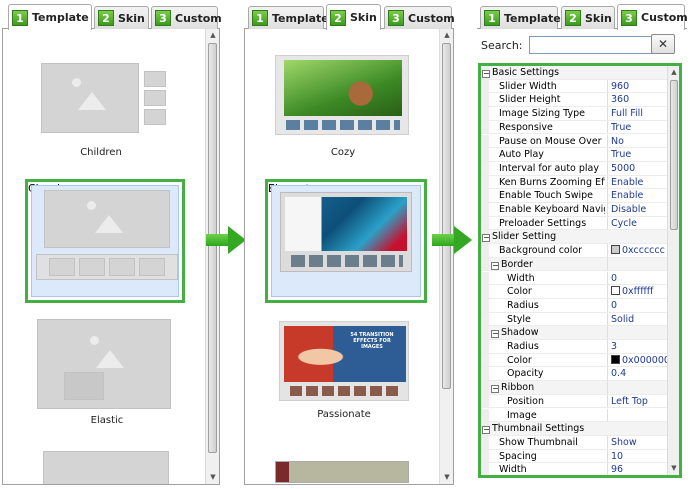 This screenshot has width=700, height=489. I want to click on property-row: Enable Touch Swipe Enable, so click(576, 196).